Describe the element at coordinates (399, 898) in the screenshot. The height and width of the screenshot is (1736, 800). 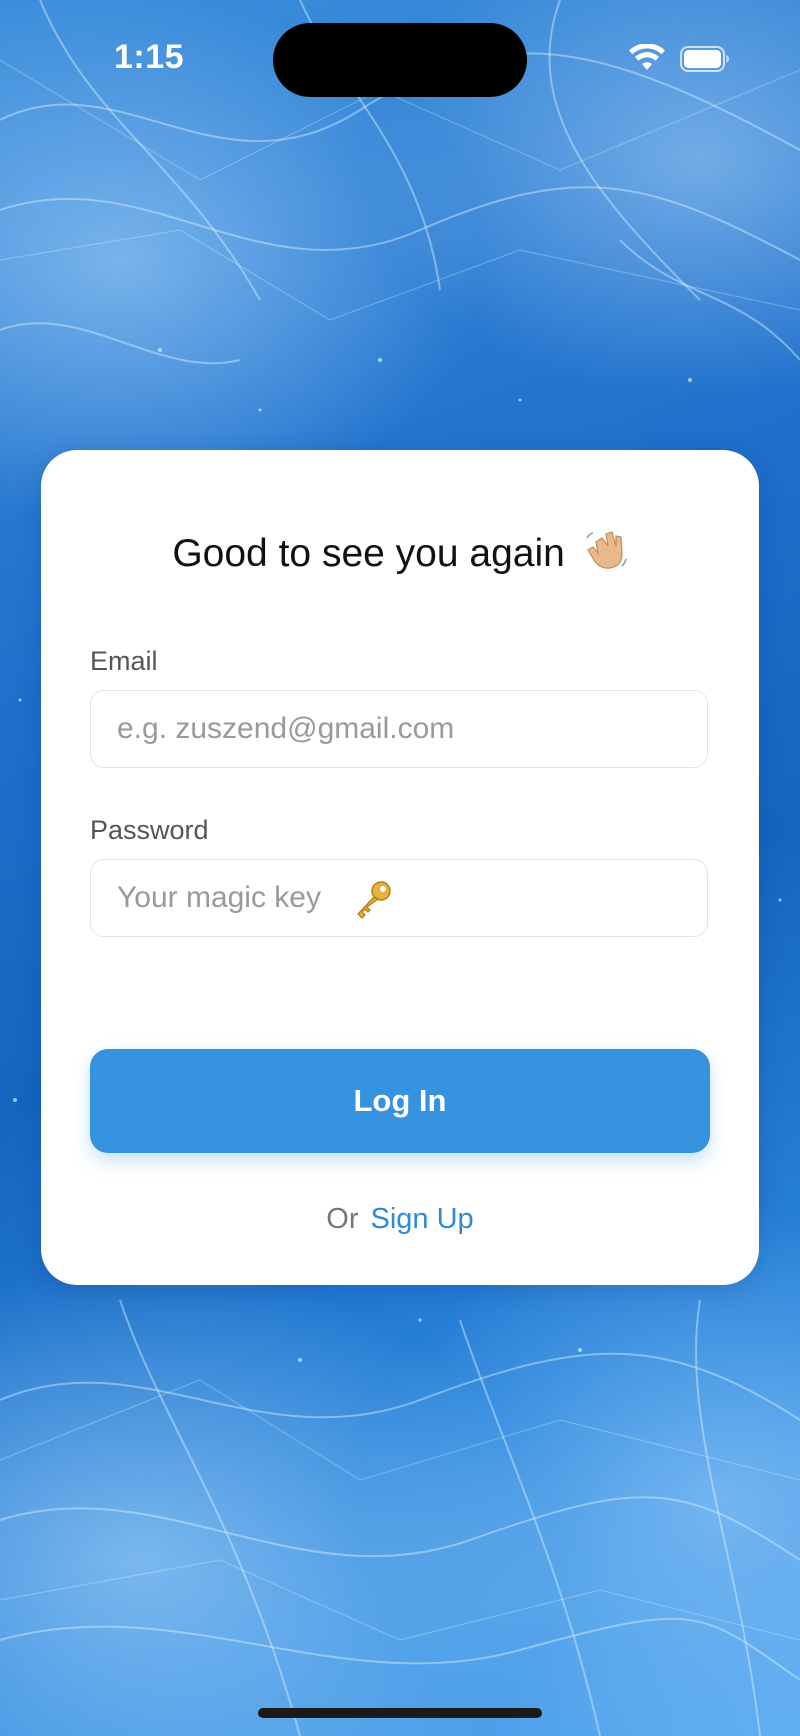
I see `password-input` at that location.